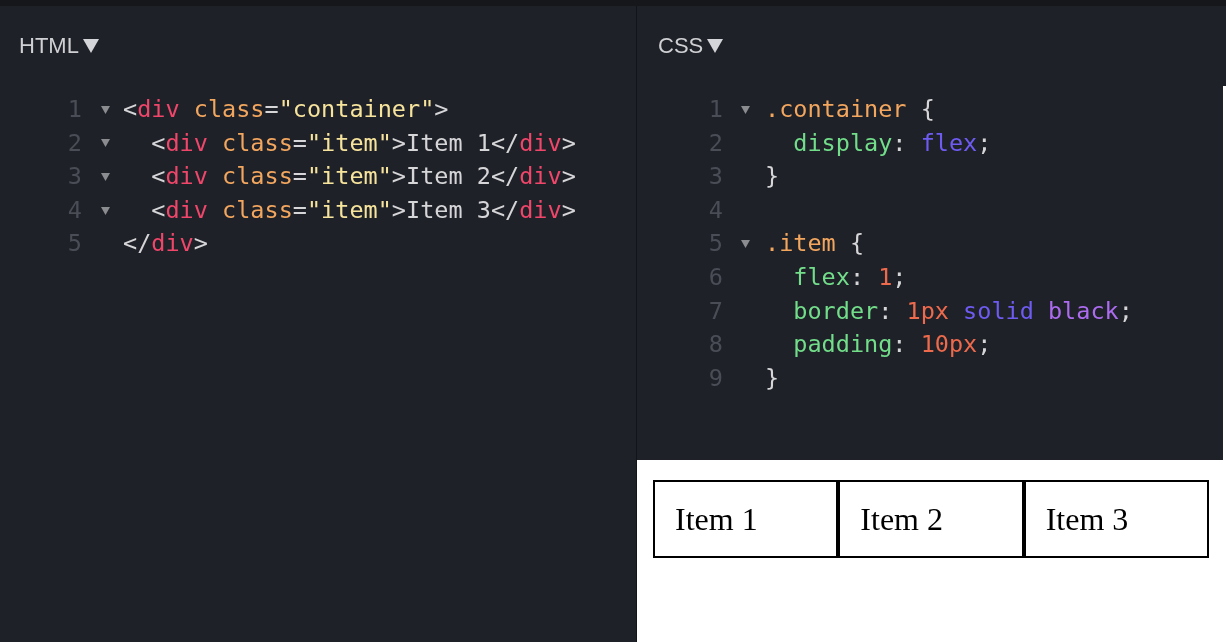 This screenshot has width=1226, height=642. I want to click on preview-item: Item 3, so click(1116, 519).